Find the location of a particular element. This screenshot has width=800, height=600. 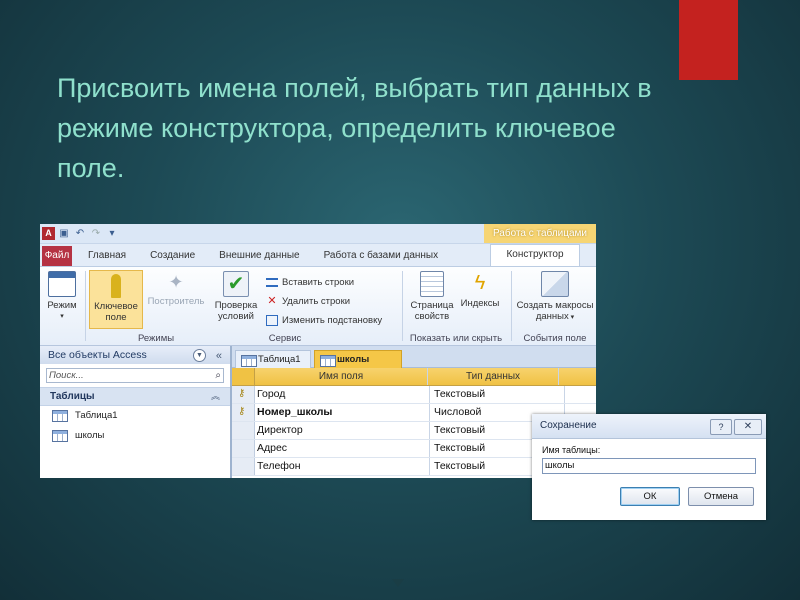

delete-rows-label: Удалить строки is located at coordinates (316, 301).